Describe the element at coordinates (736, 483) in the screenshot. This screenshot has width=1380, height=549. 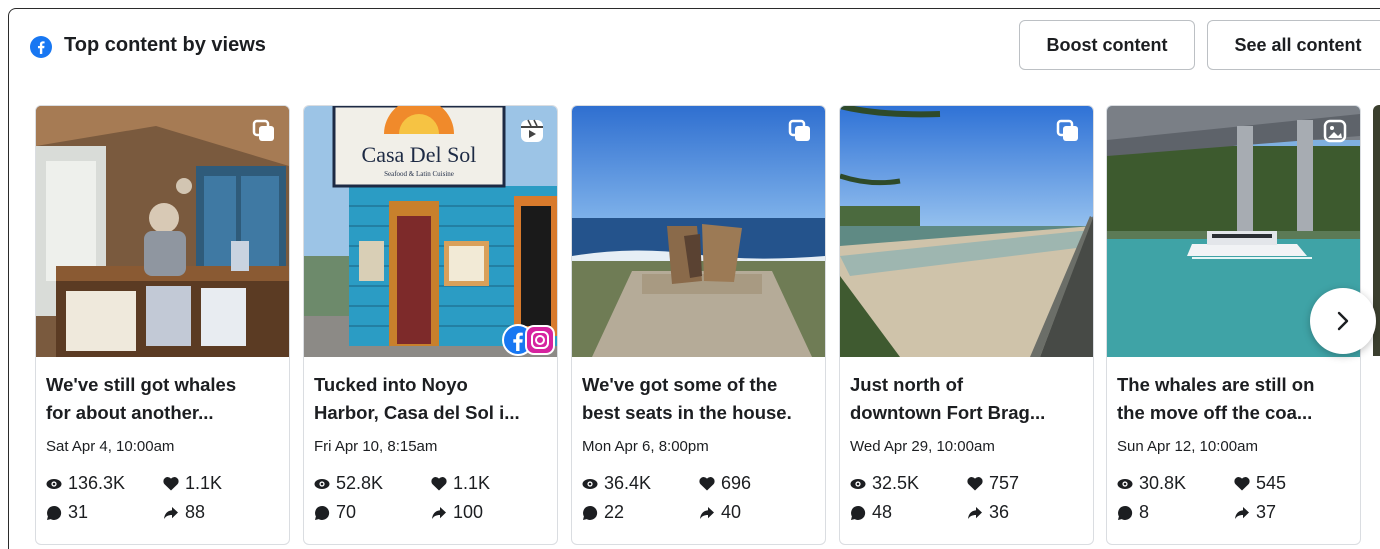
I see `likes-count: 696` at that location.